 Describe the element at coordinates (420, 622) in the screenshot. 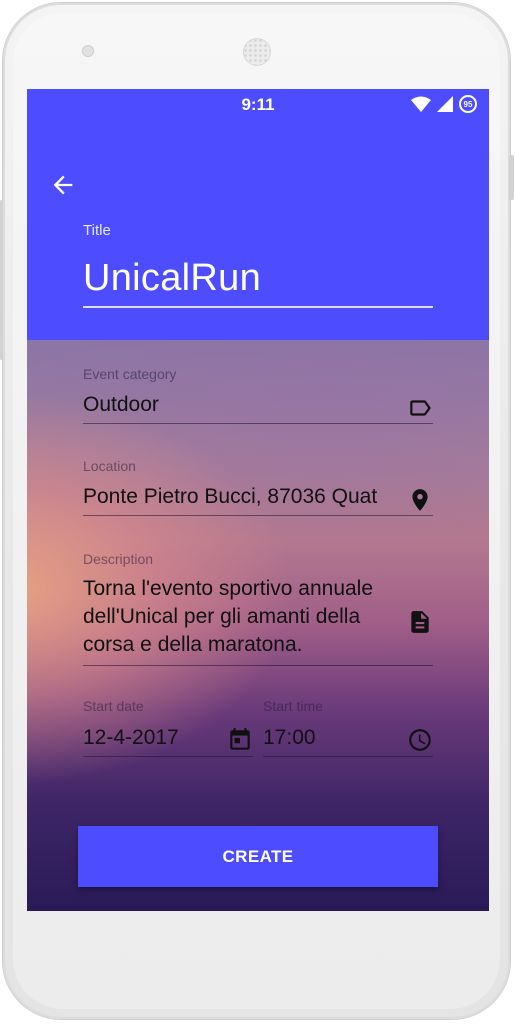

I see `document-icon` at that location.